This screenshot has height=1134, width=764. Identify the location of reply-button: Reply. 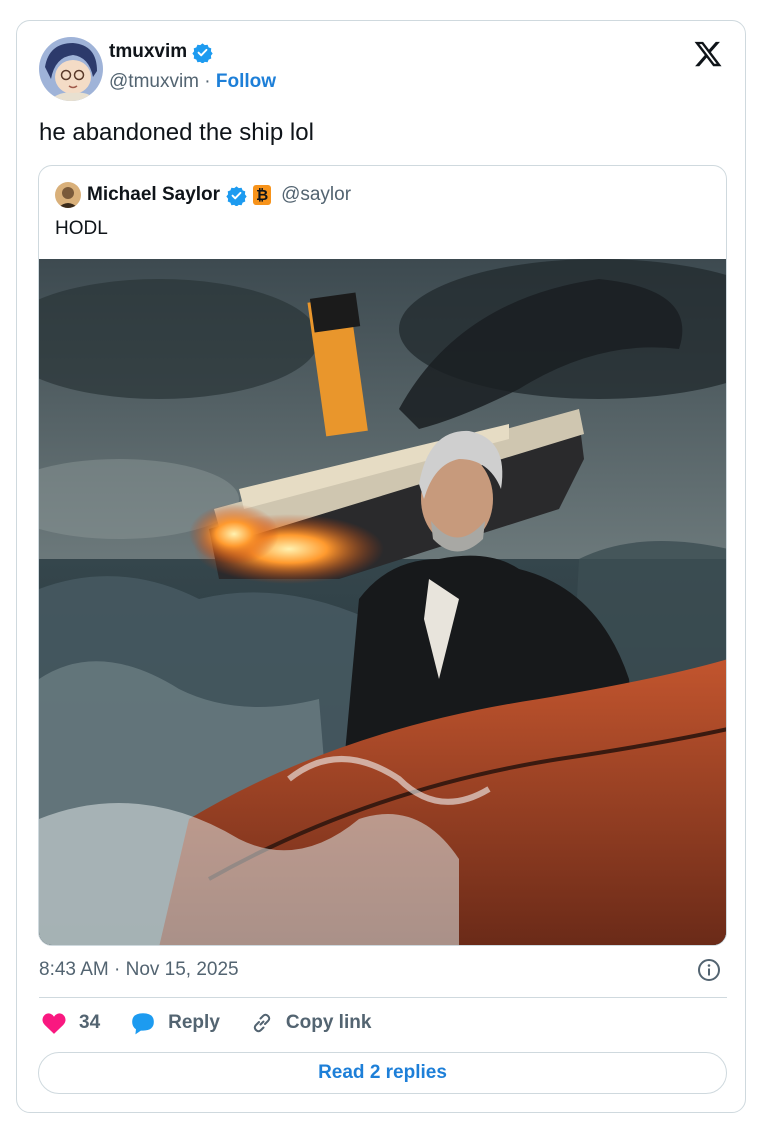
(175, 1023).